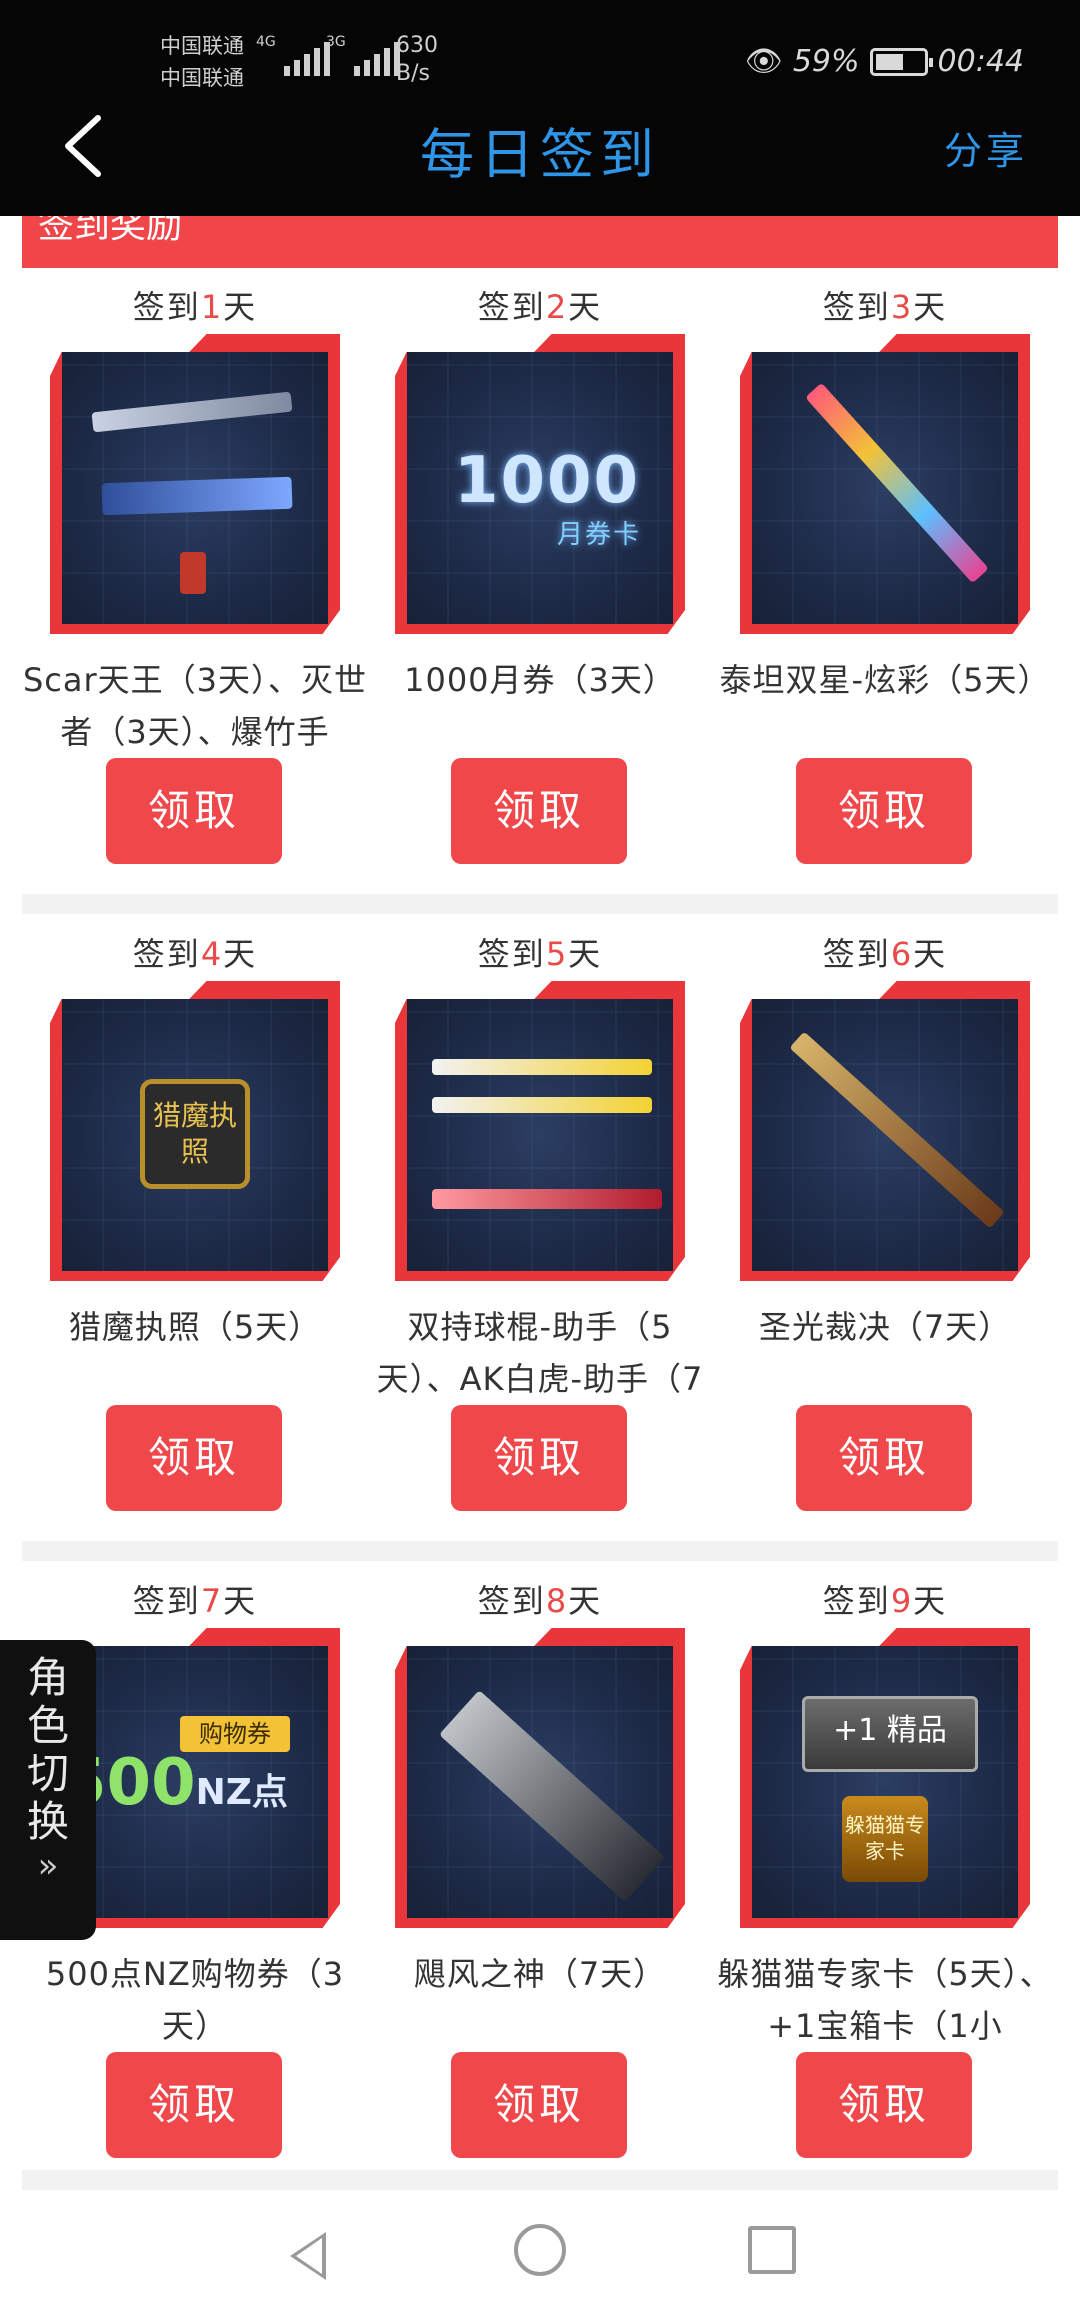 The image size is (1080, 2310). What do you see at coordinates (540, 954) in the screenshot?
I see `day-label: 签到5天` at bounding box center [540, 954].